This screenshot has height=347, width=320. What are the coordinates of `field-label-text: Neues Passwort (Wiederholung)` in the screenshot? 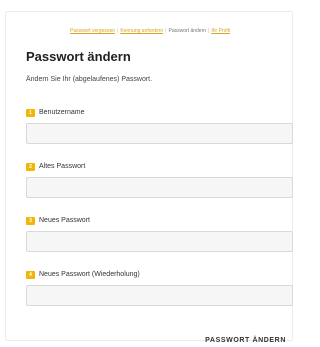 It's located at (89, 274).